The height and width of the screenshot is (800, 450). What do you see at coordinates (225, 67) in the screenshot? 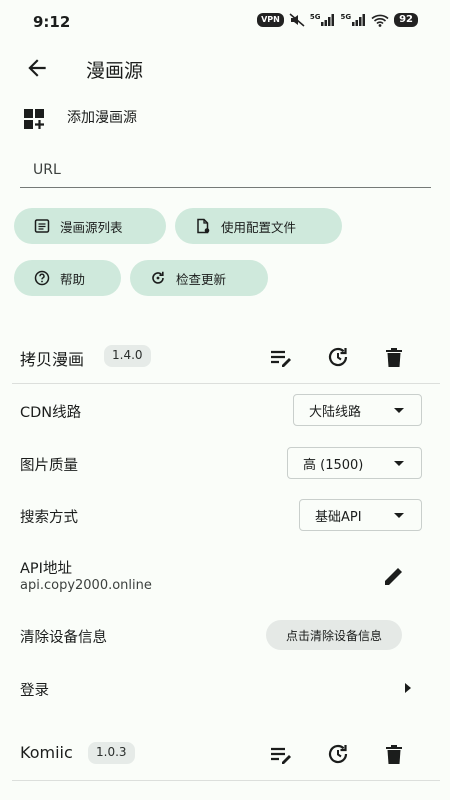
I see `app-bar: 漫画源` at bounding box center [225, 67].